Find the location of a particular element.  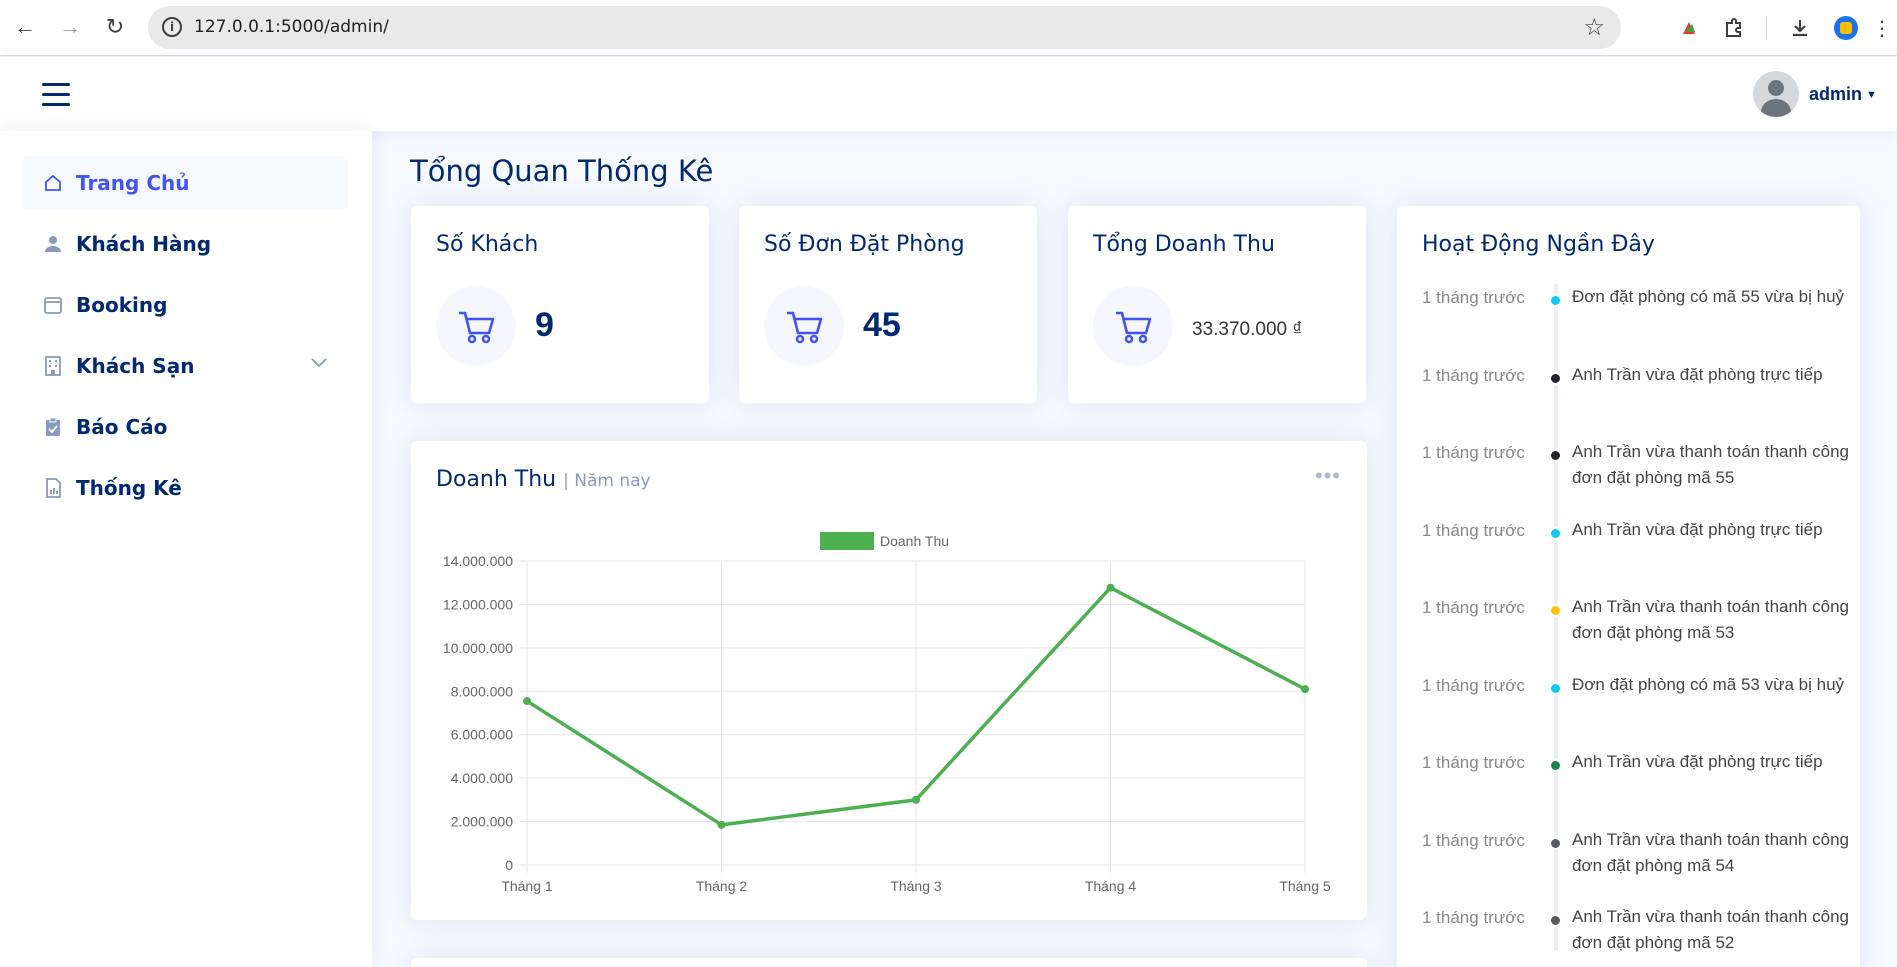

y-tick-label: 12.000.000 is located at coordinates (478, 604).